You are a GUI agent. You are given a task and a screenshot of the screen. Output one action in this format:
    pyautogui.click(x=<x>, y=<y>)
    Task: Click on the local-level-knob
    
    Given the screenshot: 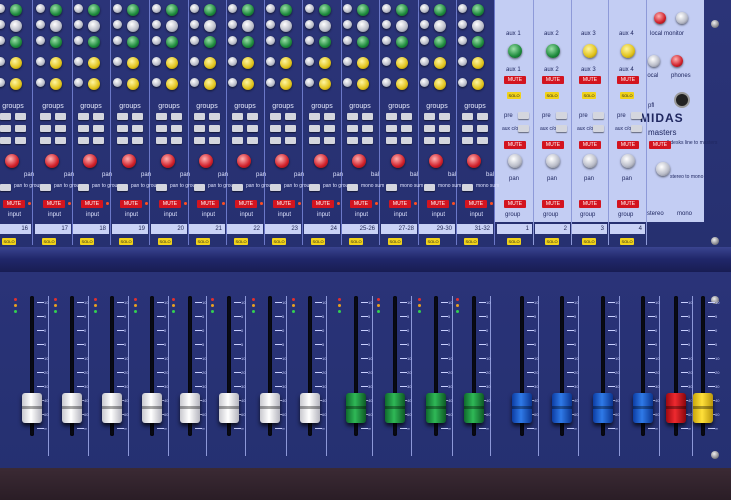 What is the action you would take?
    pyautogui.click(x=654, y=61)
    